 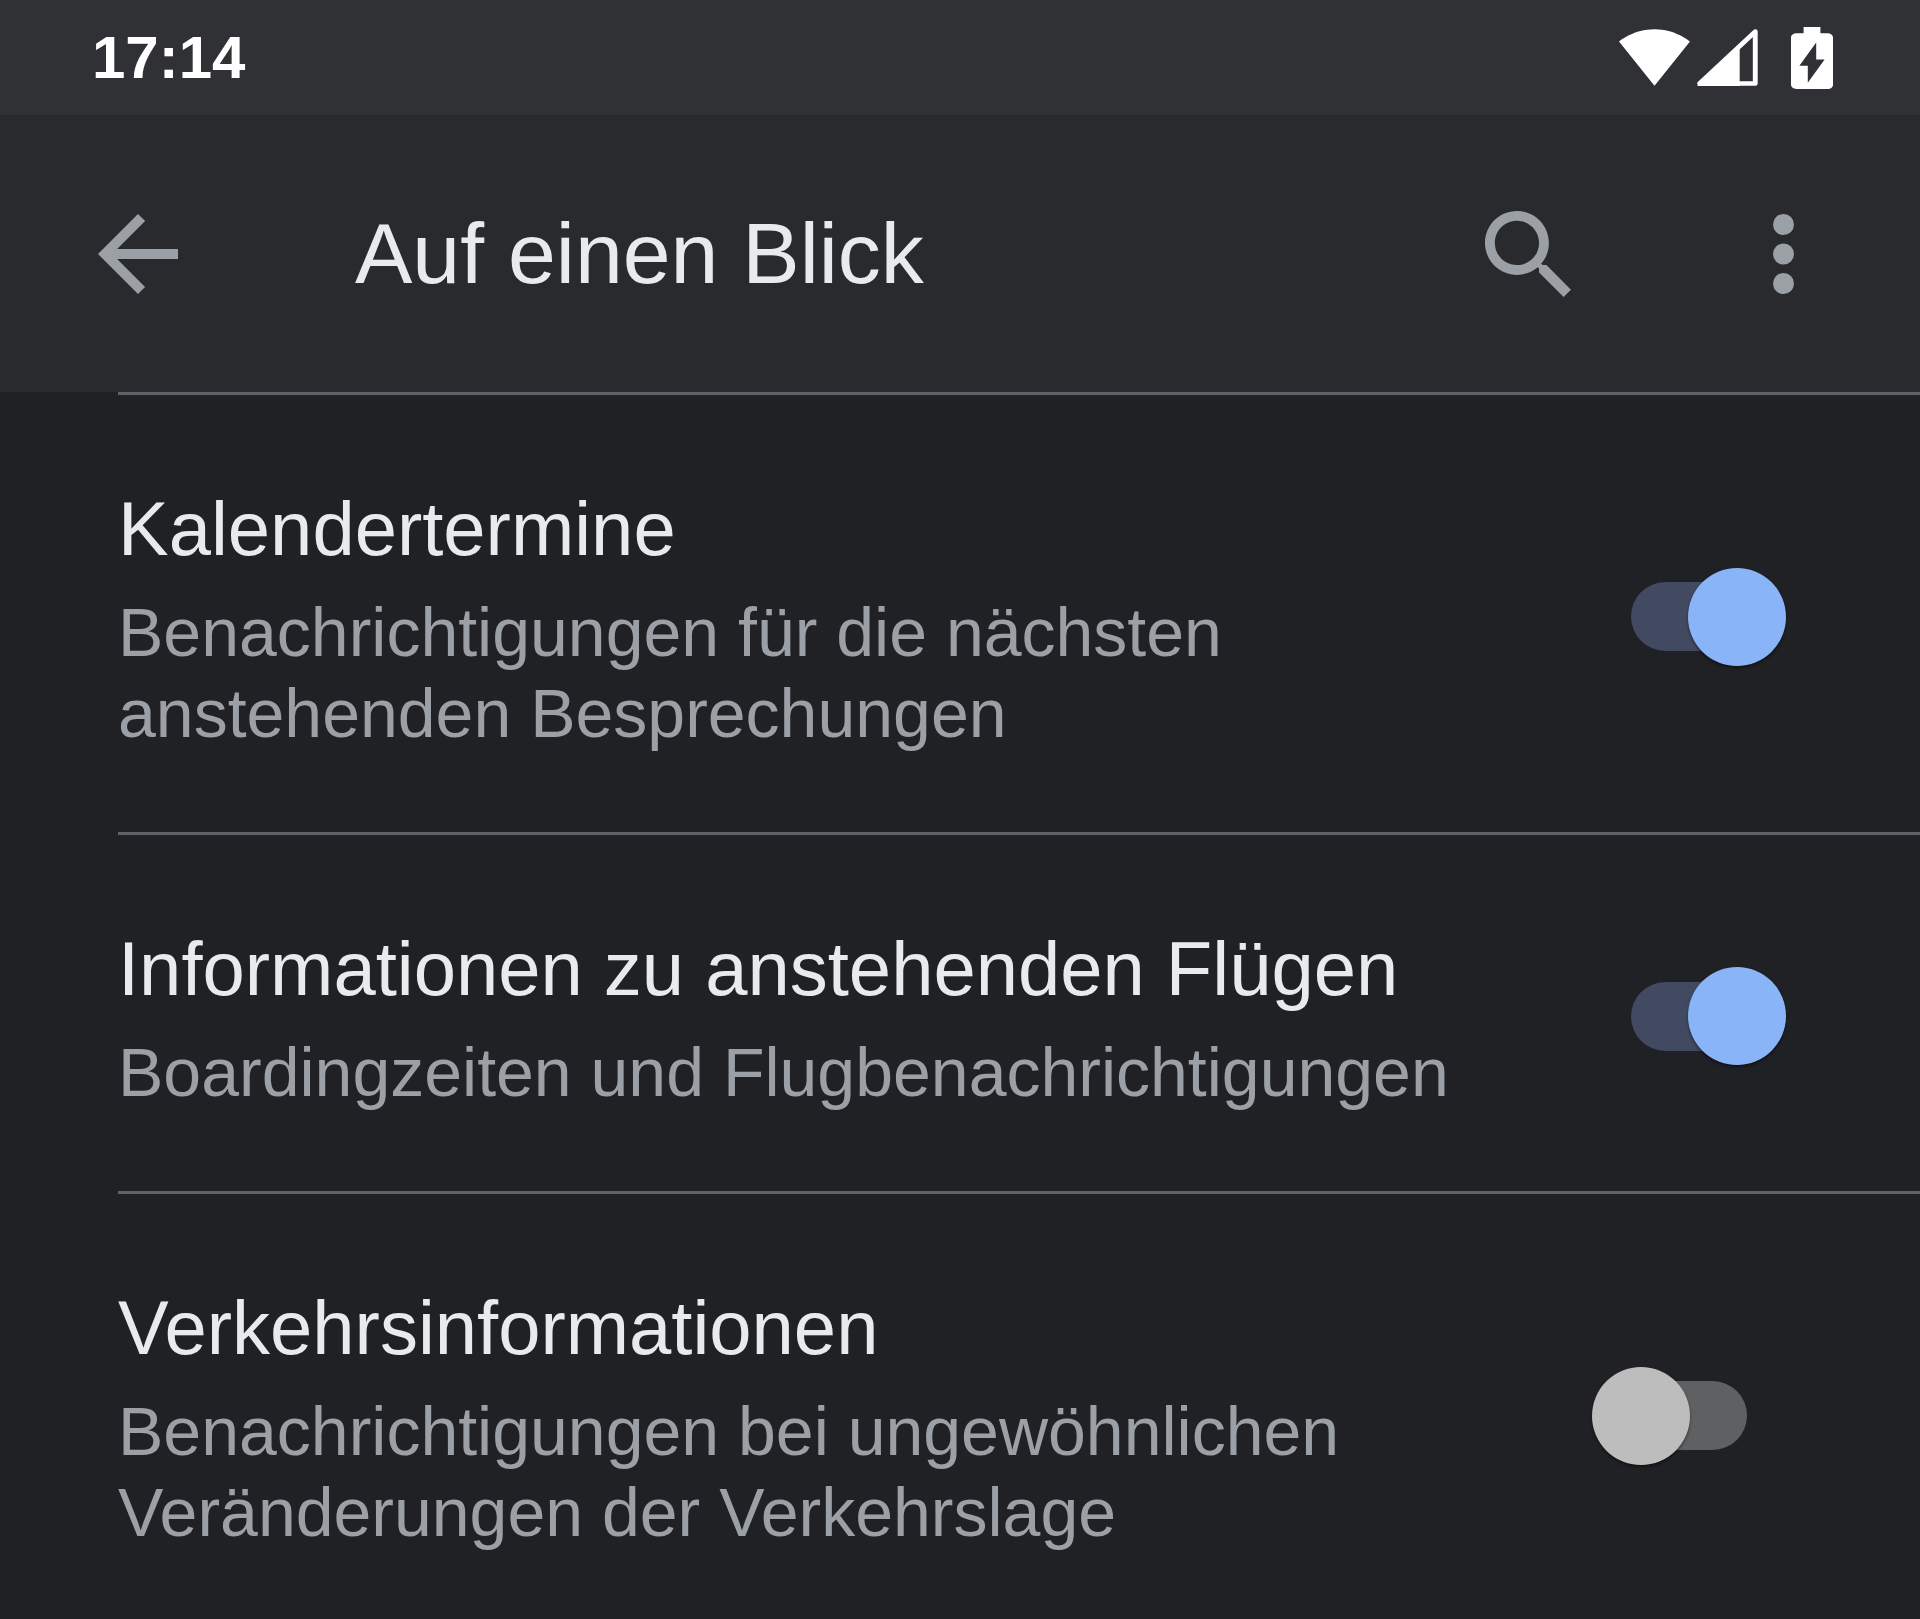 I want to click on setting-description: Benachrichtigungen bei ungewöhnlichen Veränderungen der Verkehrslage, so click(x=729, y=1472).